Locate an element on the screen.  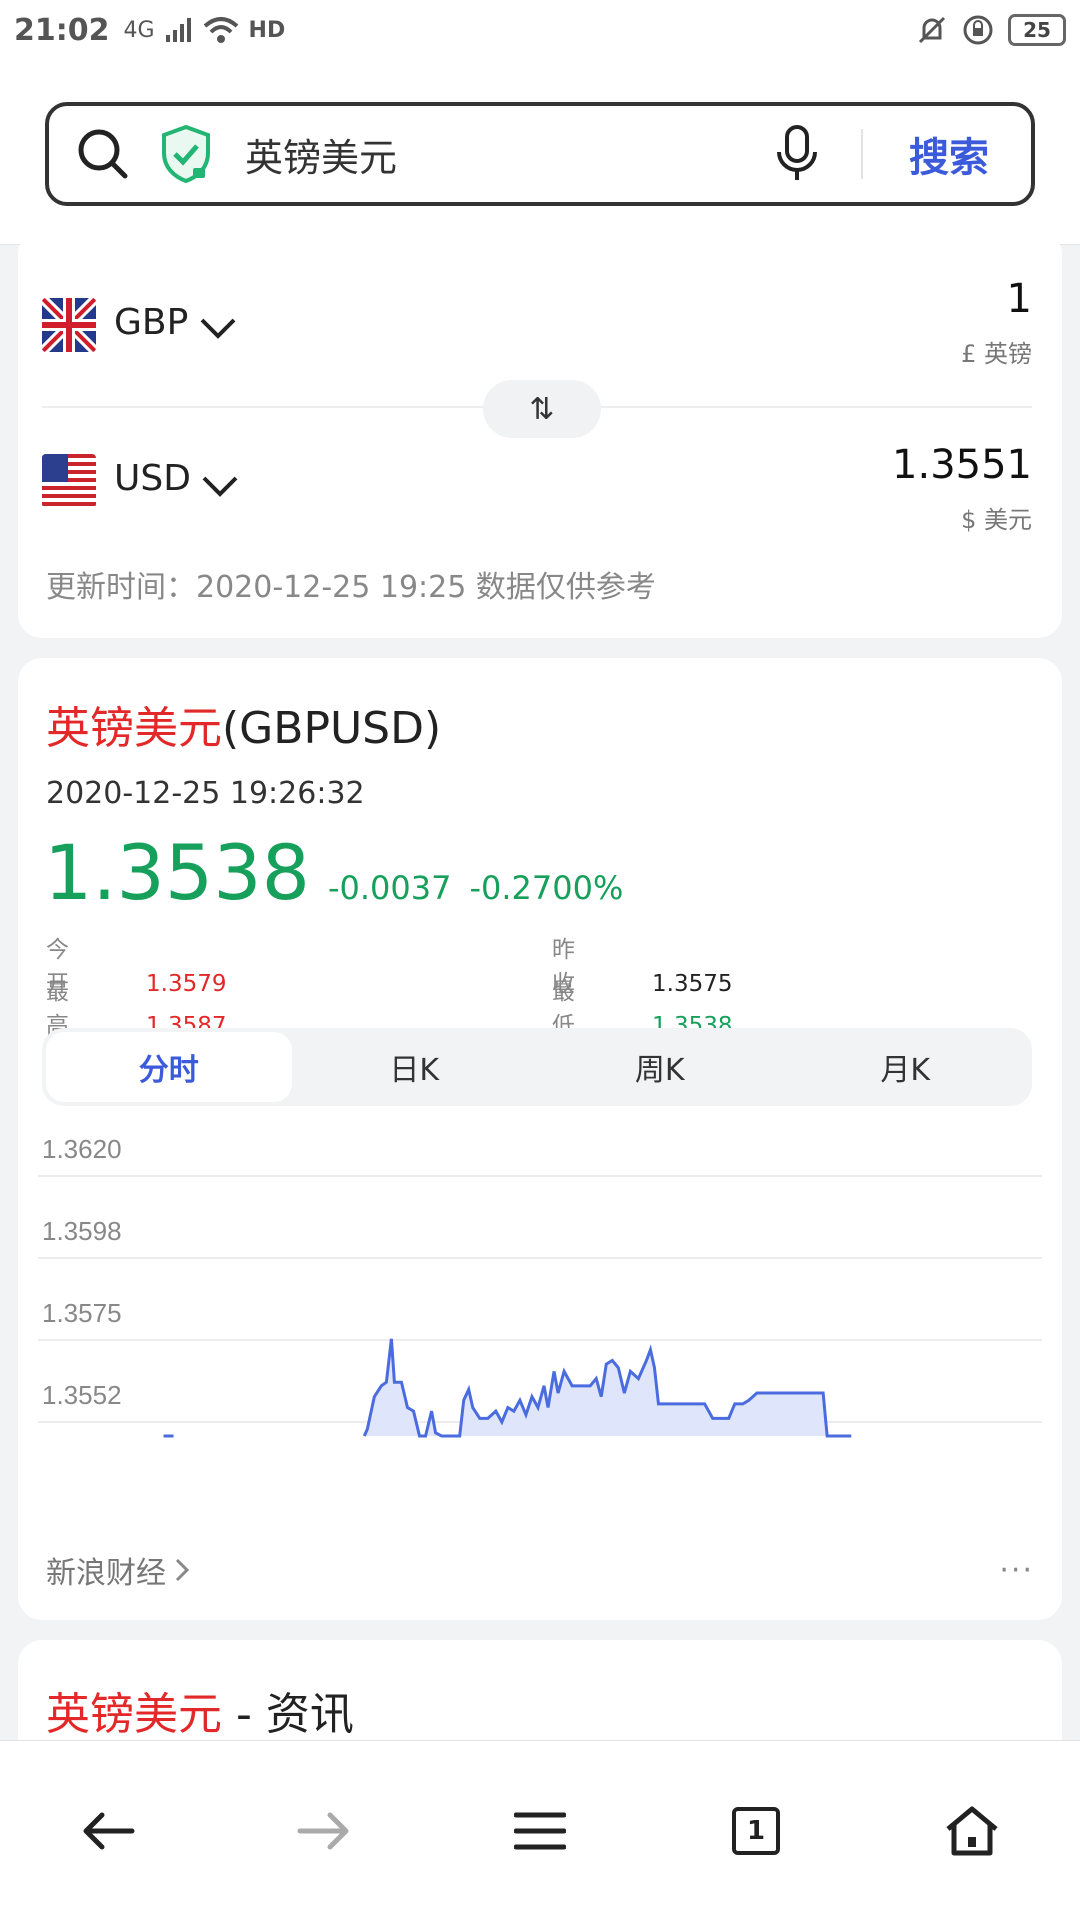
chevron-right-icon is located at coordinates (182, 1570).